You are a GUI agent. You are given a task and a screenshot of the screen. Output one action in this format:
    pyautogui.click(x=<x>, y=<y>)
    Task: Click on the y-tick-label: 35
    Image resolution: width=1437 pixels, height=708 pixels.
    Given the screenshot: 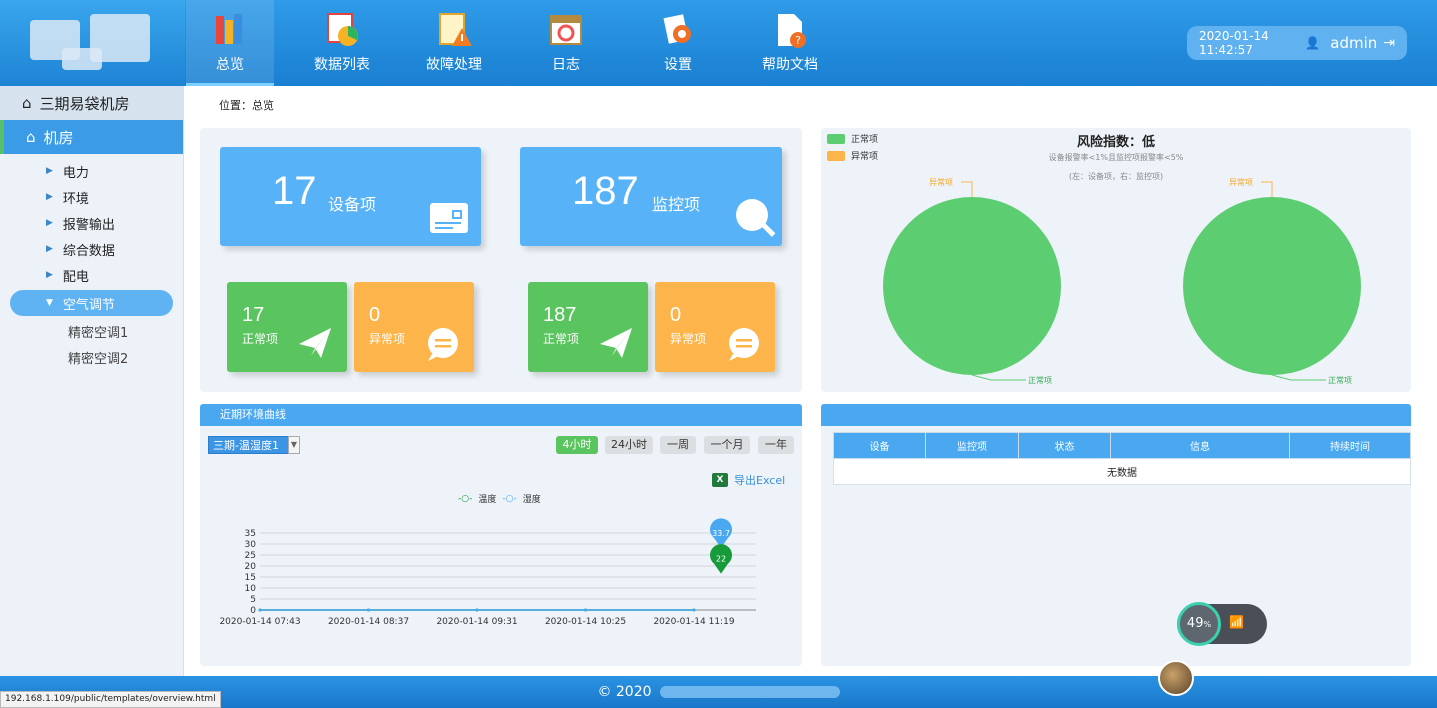 What is the action you would take?
    pyautogui.click(x=250, y=534)
    